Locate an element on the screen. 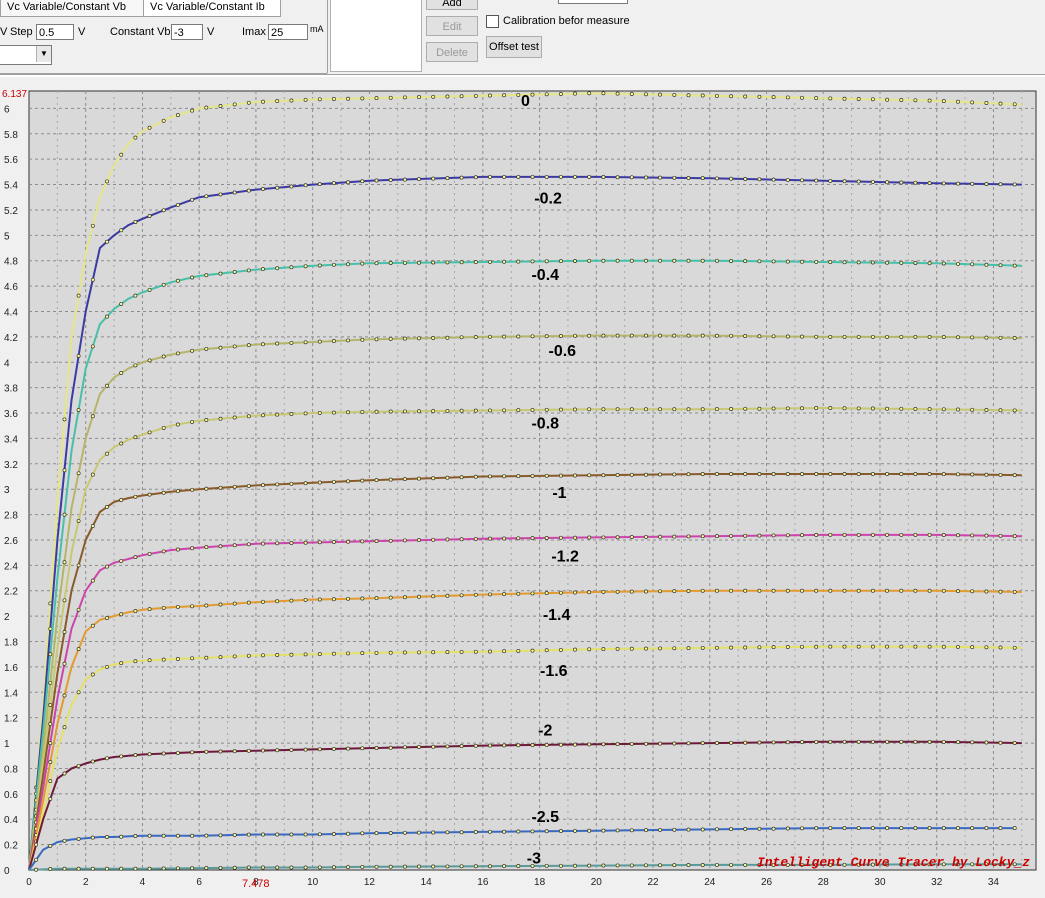 Image resolution: width=1045 pixels, height=898 pixels. offset-test-button: Offset test is located at coordinates (514, 47).